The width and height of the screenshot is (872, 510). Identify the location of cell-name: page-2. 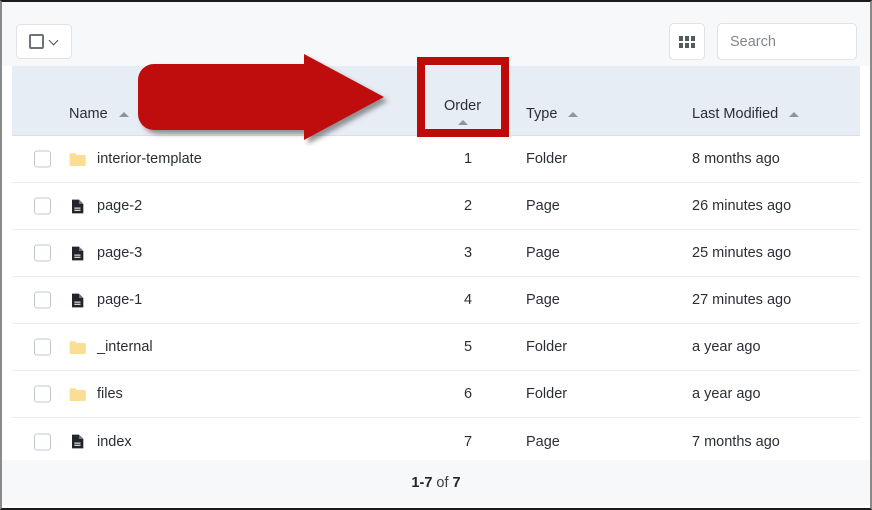
(105, 206).